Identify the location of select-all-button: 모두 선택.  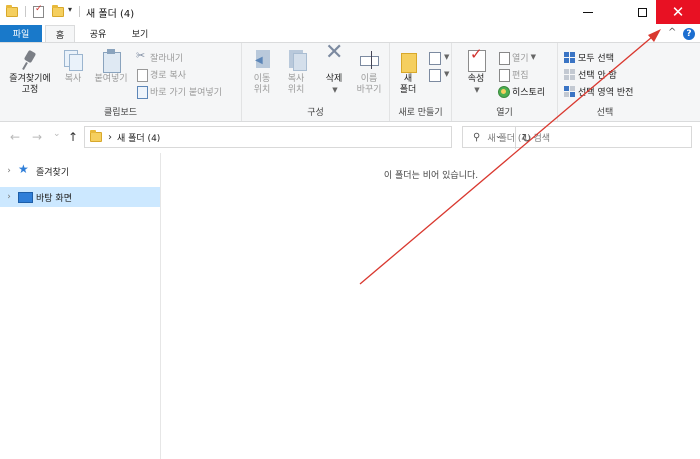
(589, 57).